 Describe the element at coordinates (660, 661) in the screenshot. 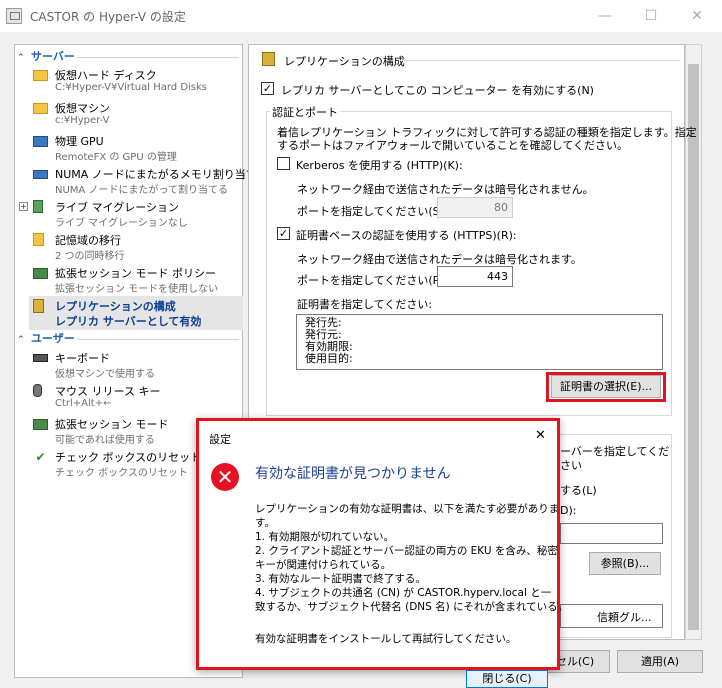

I see `apply-button: 適用(A)` at that location.